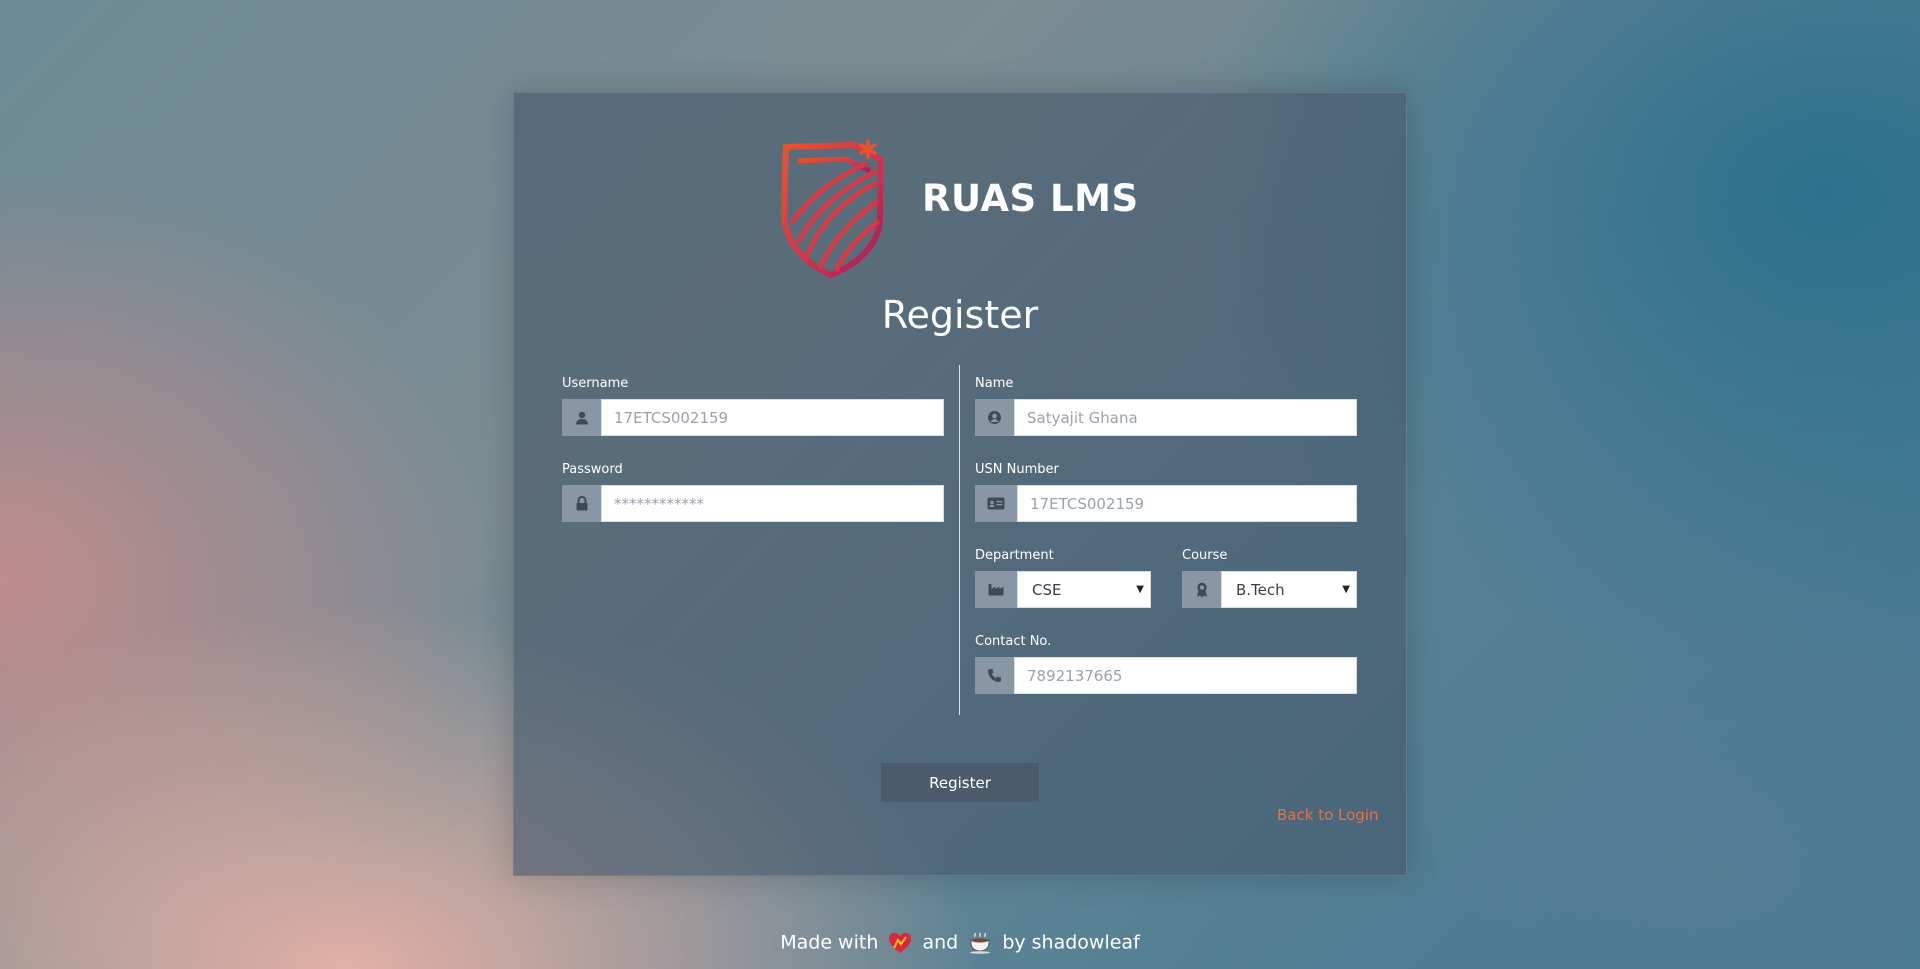  Describe the element at coordinates (1030, 198) in the screenshot. I see `brand-name: RUAS LMS` at that location.